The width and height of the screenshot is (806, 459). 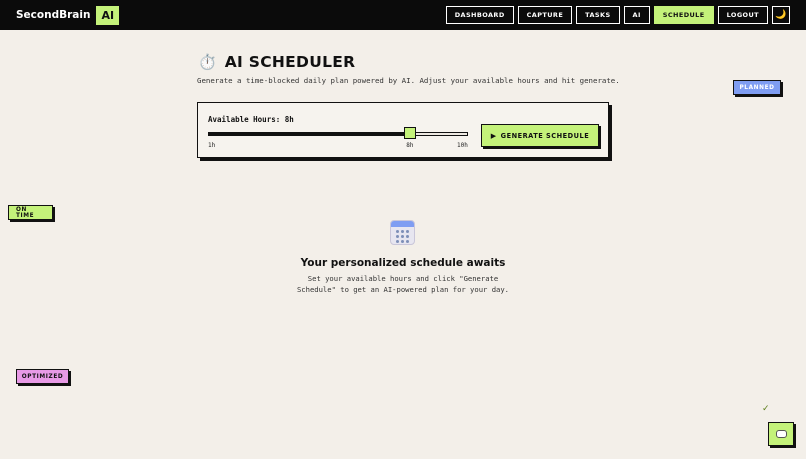 I want to click on stopwatch-icon: ⏱️, so click(x=207, y=62).